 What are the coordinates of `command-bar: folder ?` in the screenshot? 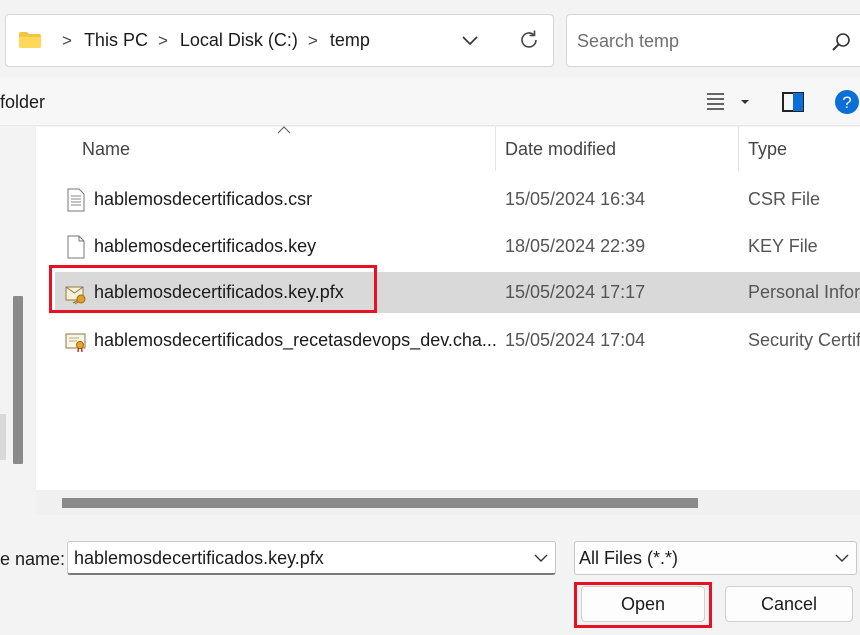 It's located at (430, 102).